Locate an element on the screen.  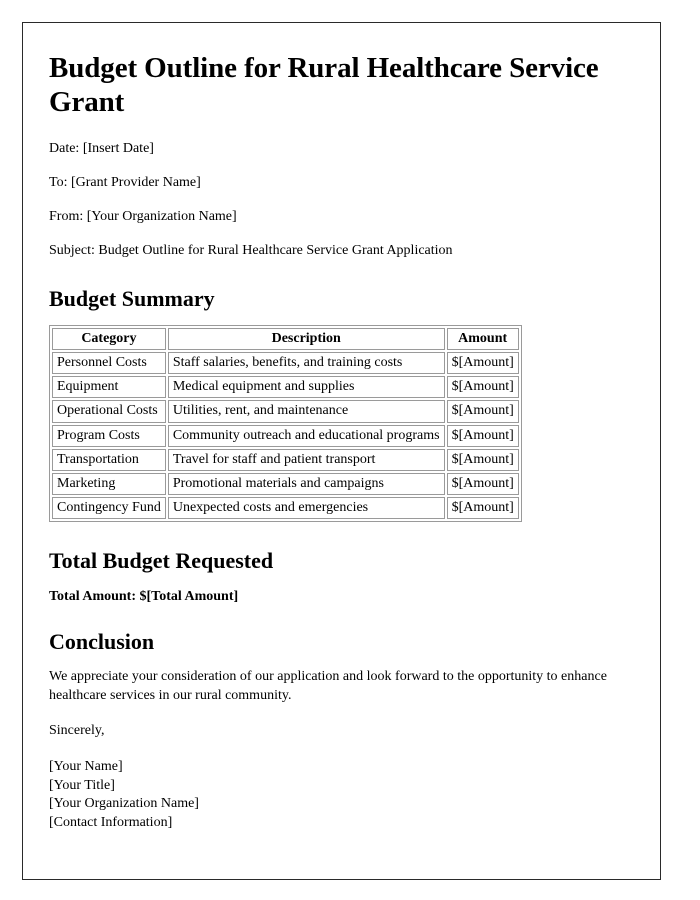
table-header: Category Description Amount is located at coordinates (285, 339).